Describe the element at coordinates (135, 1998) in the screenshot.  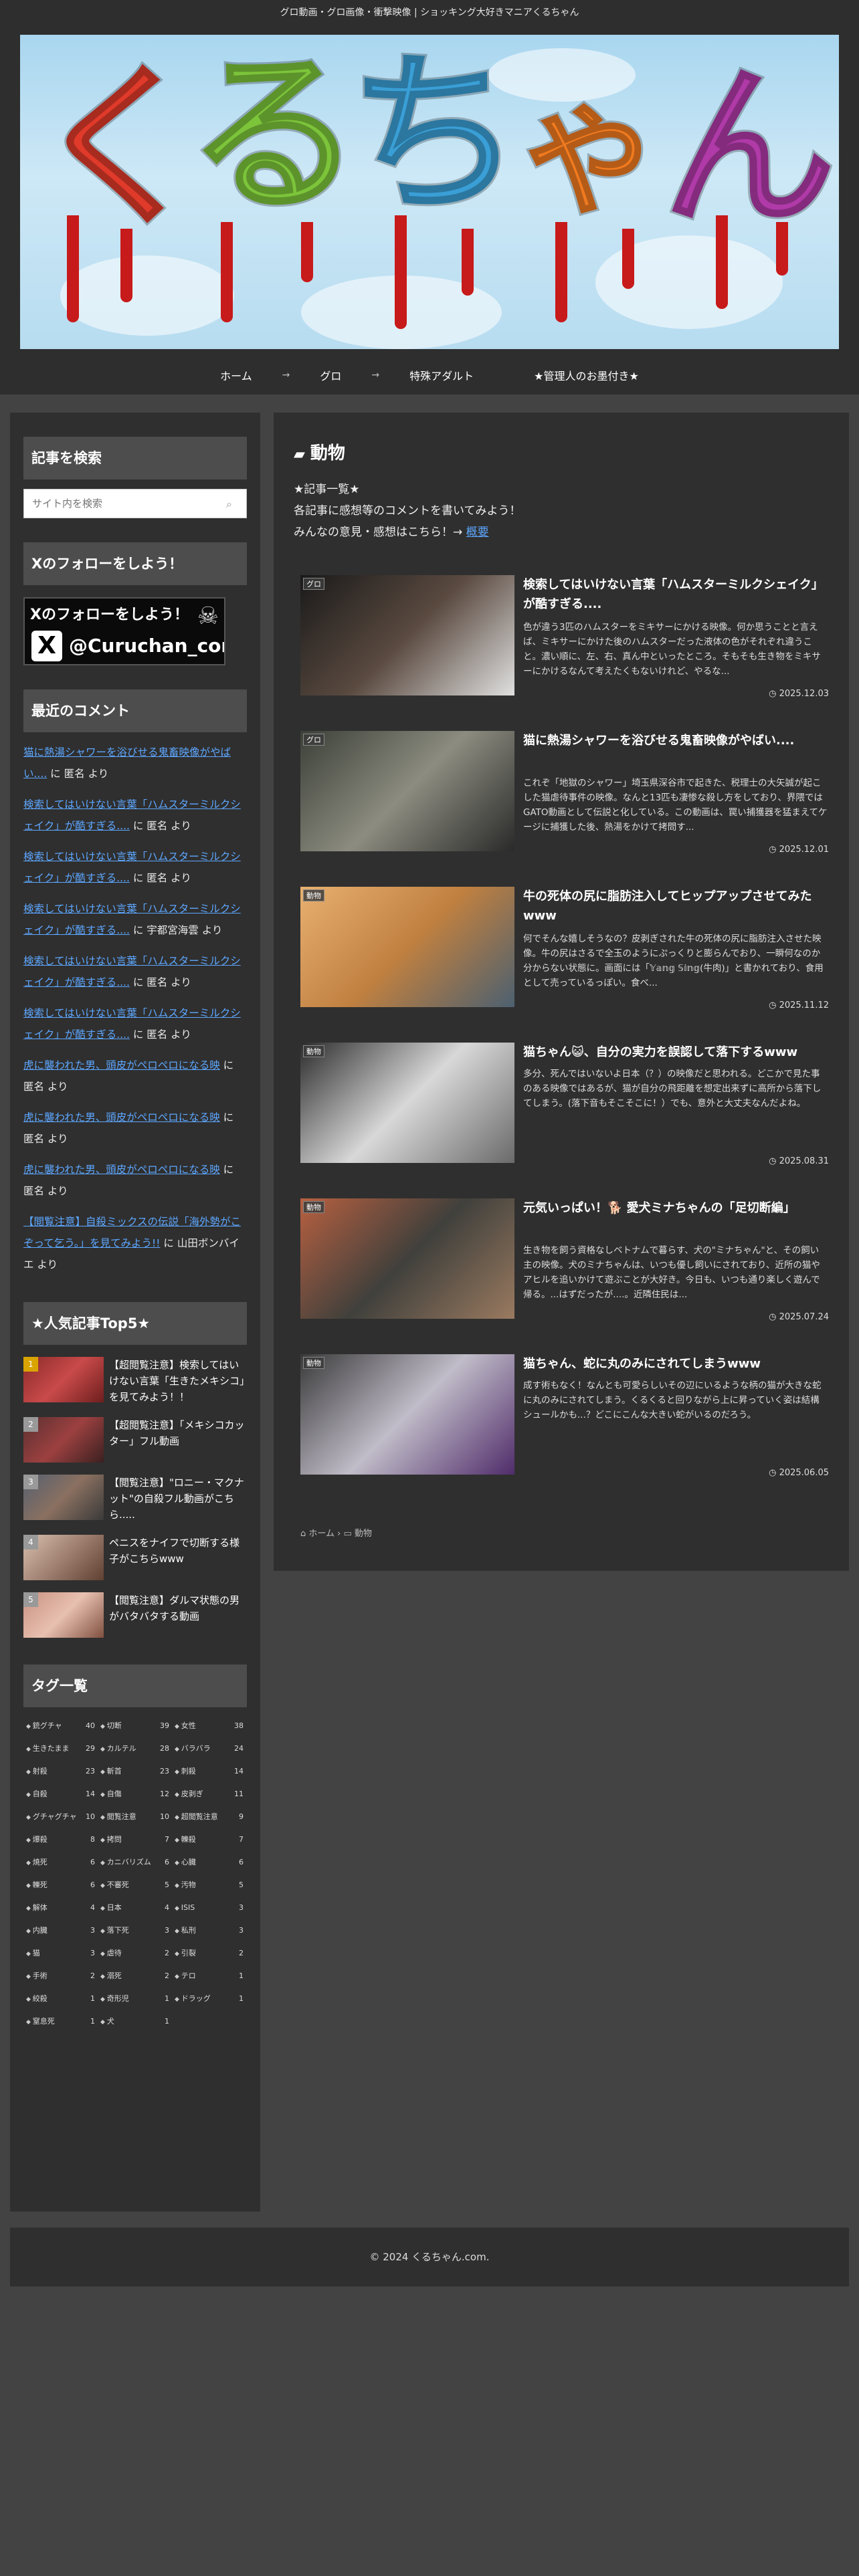
I see `tag-link: 奇形児 1` at that location.